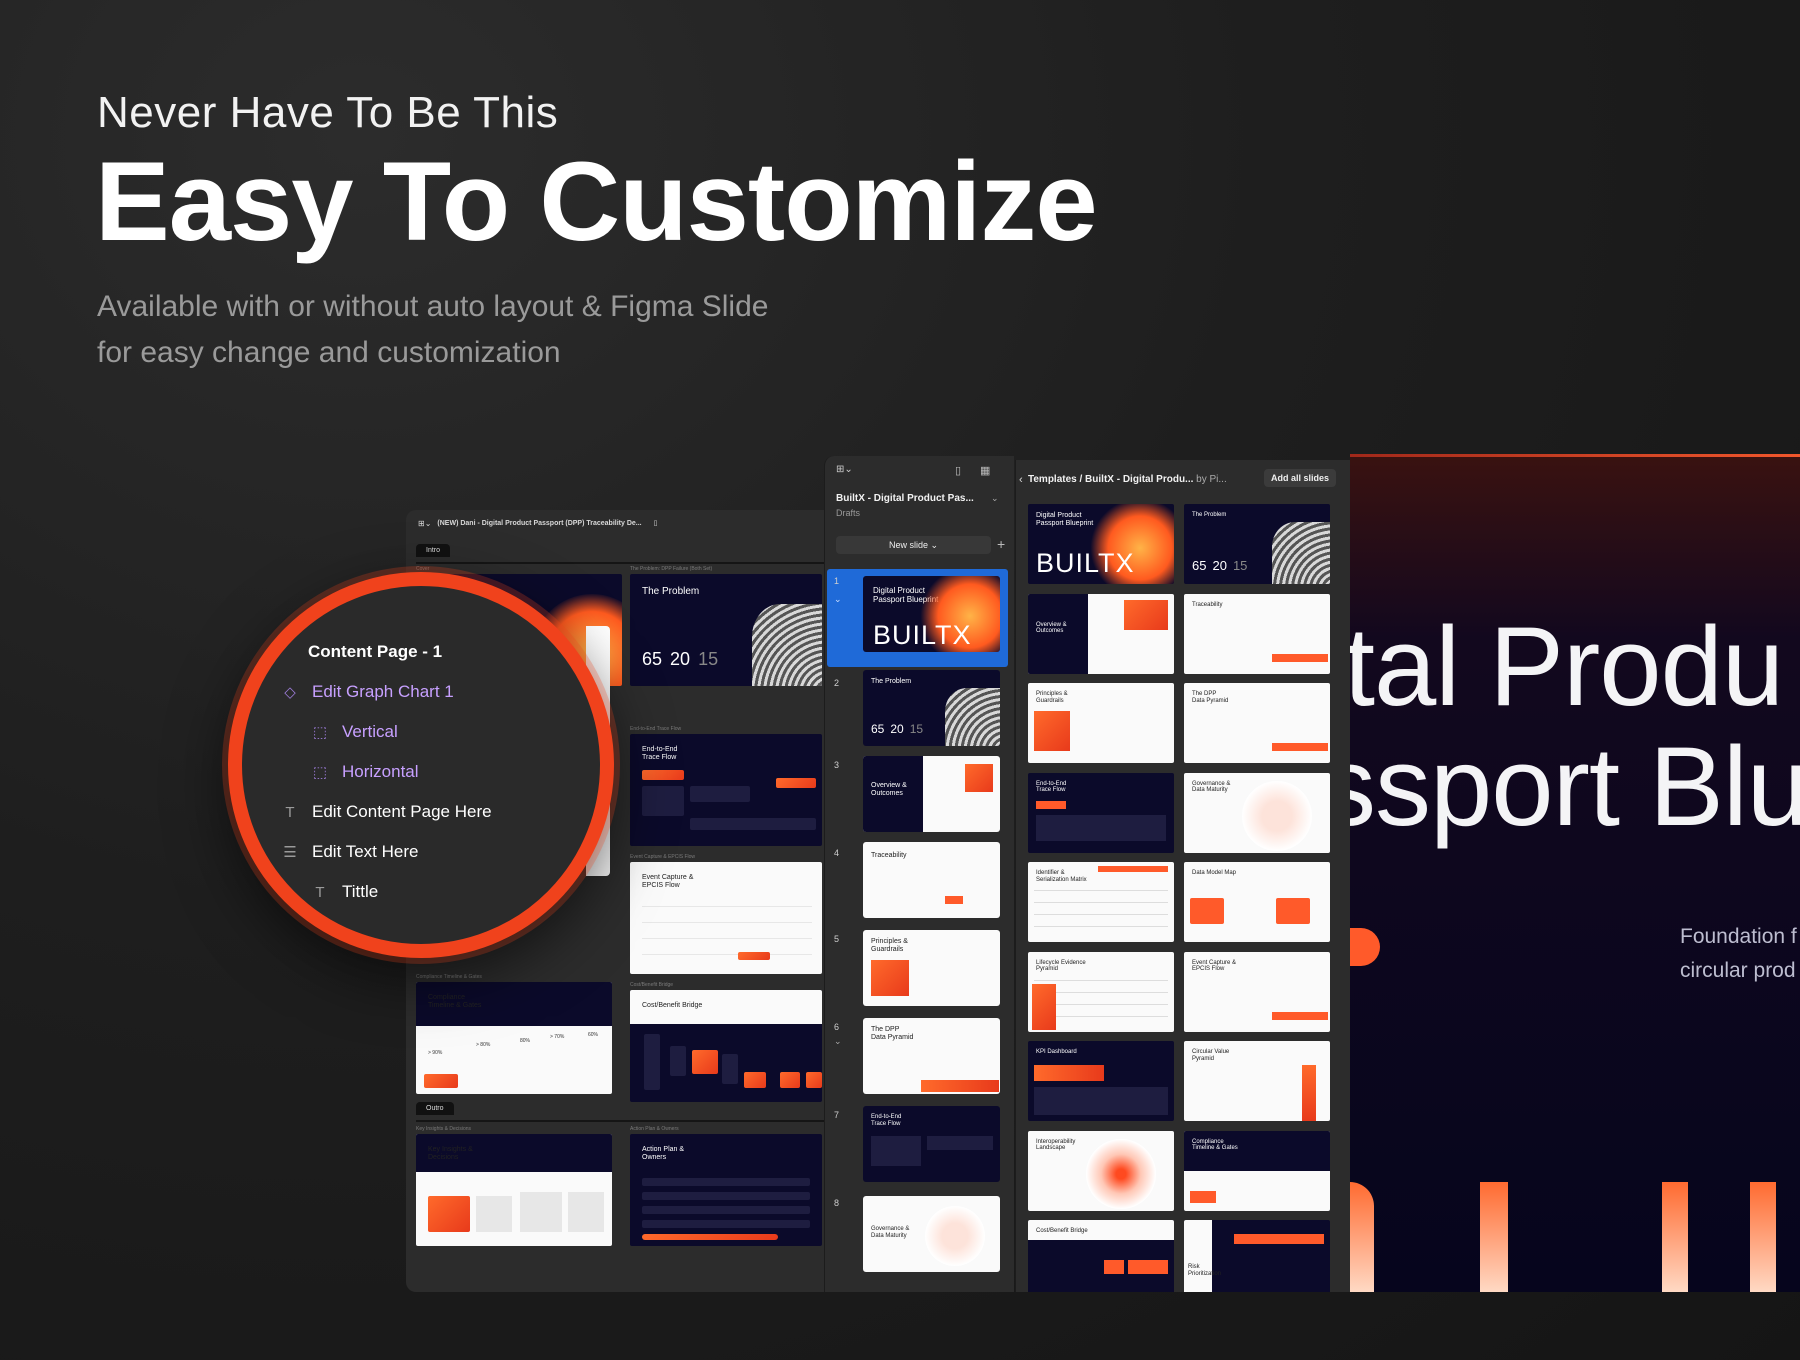  I want to click on template-slide-11: Lifecycle Evidence Pyramid, so click(1101, 991).